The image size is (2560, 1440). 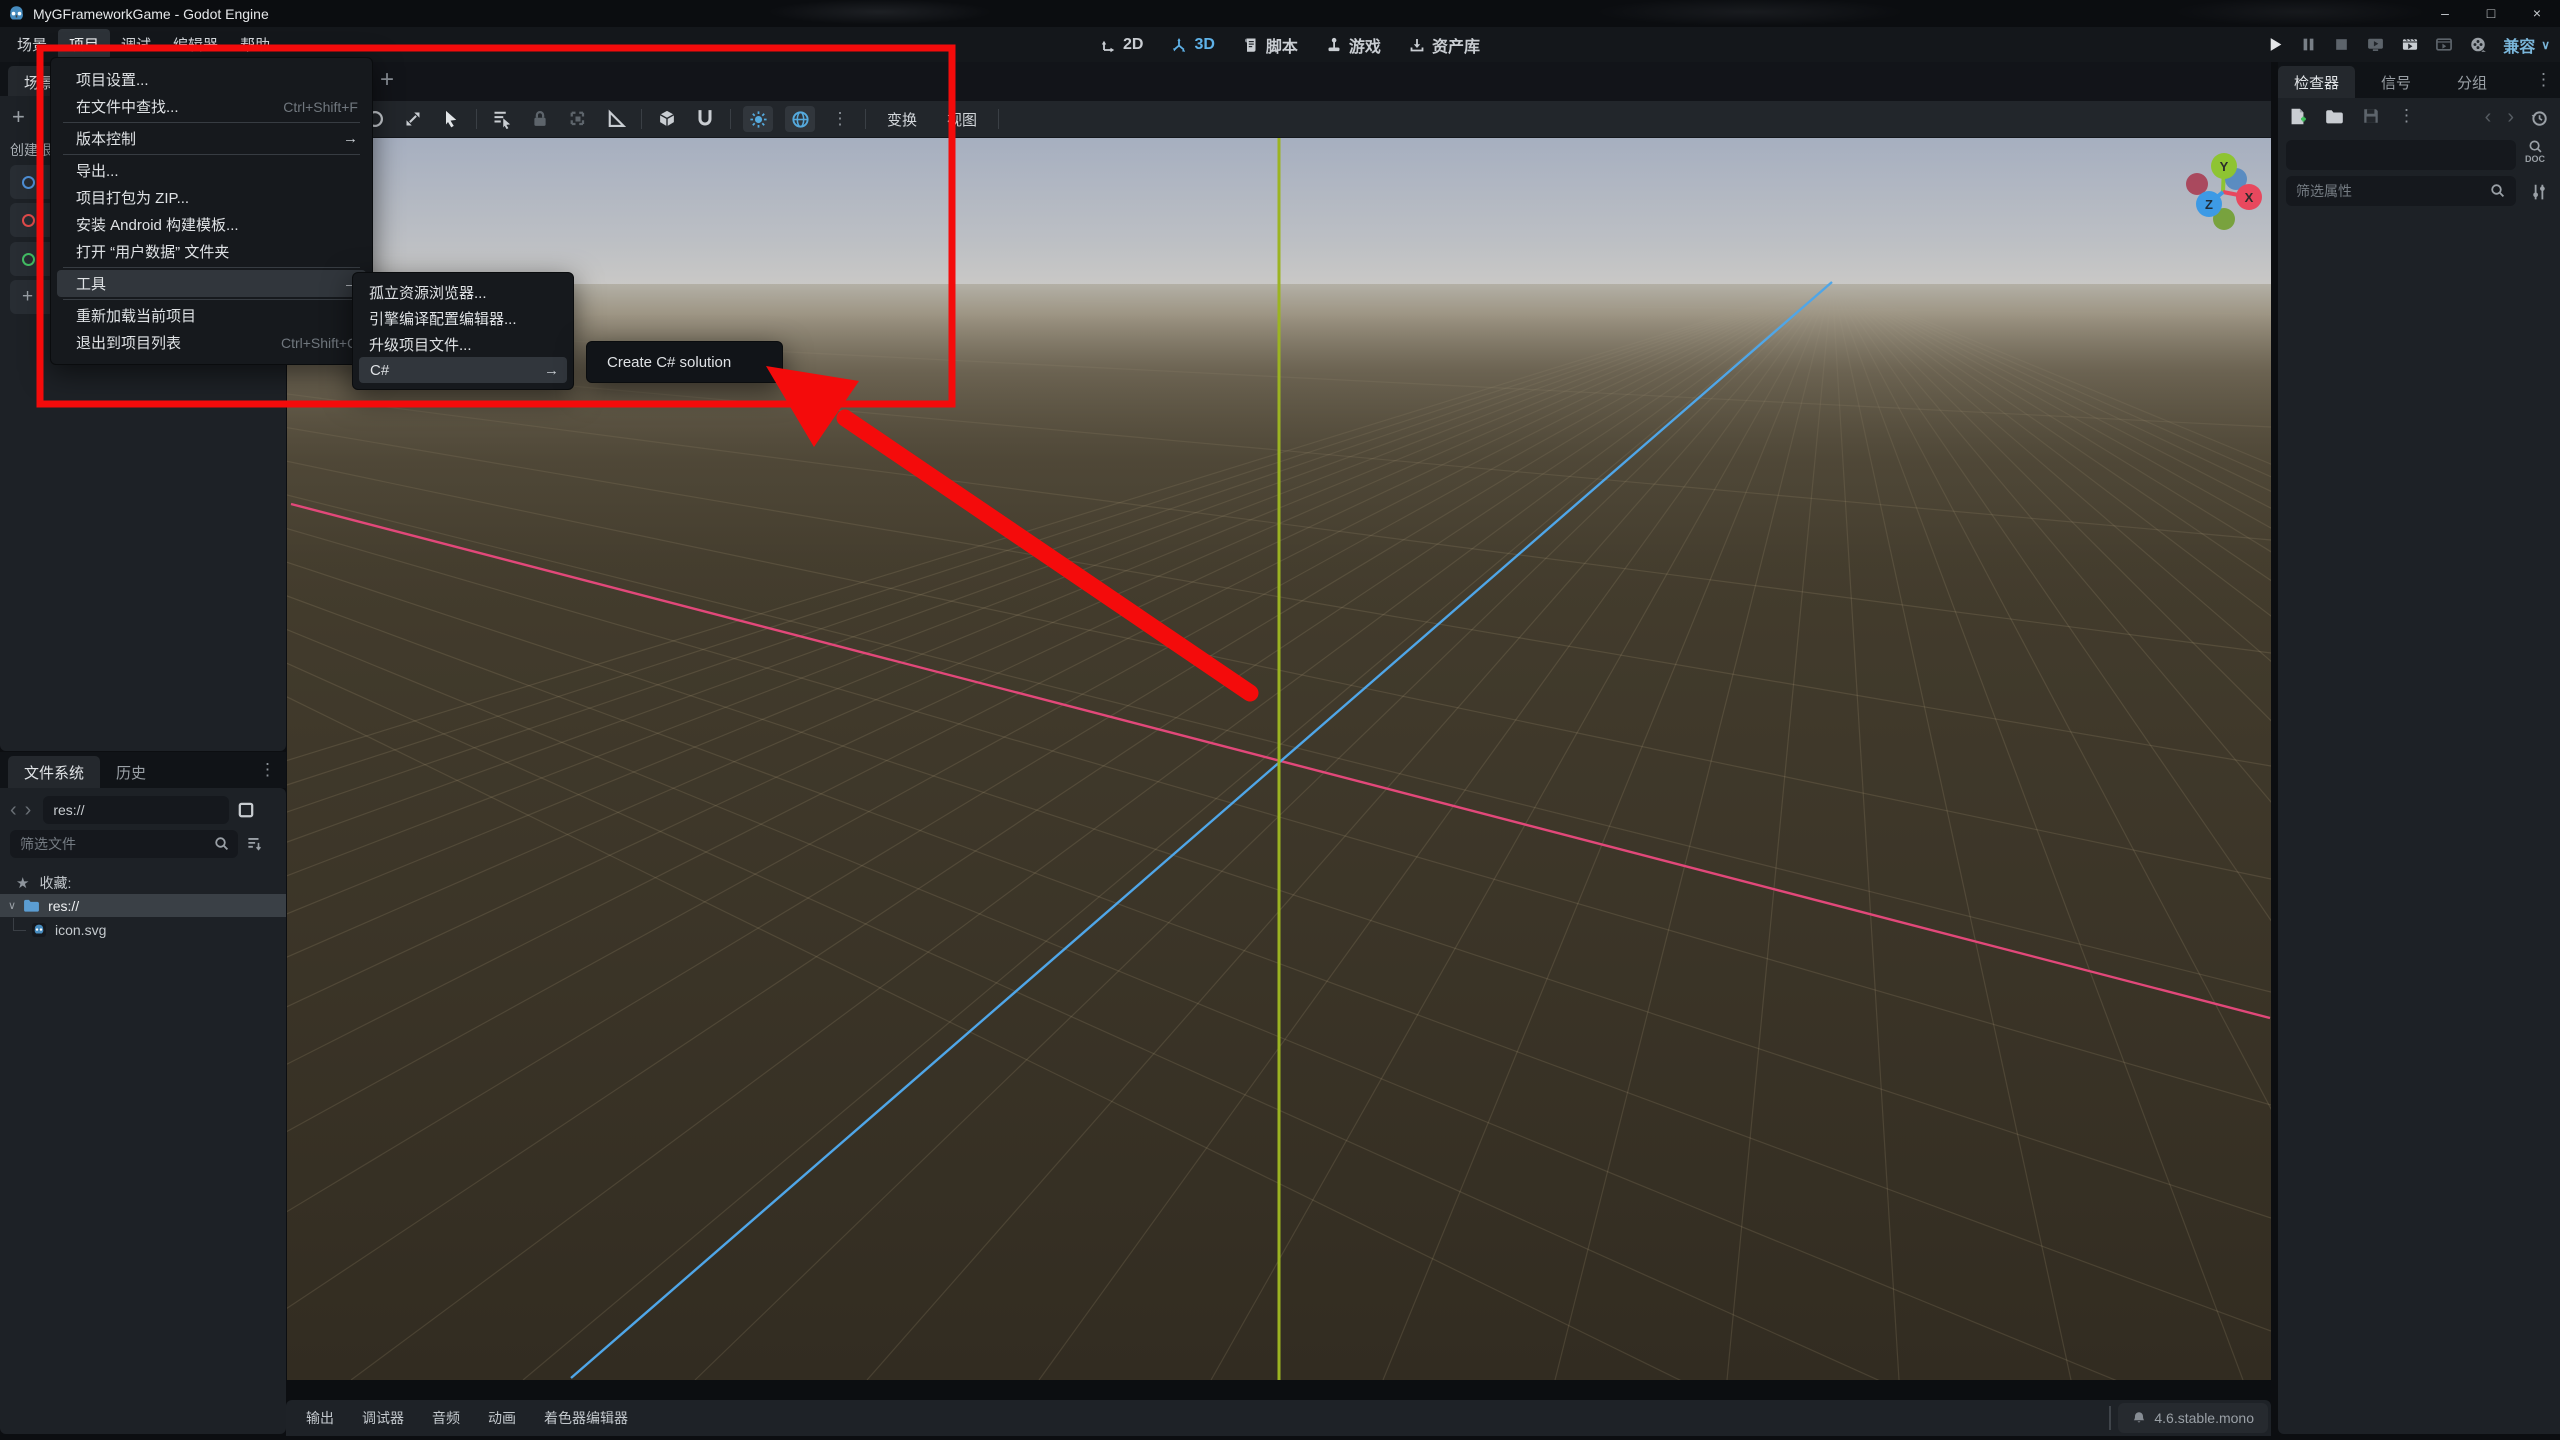 I want to click on history-back-button: ‹, so click(x=13, y=810).